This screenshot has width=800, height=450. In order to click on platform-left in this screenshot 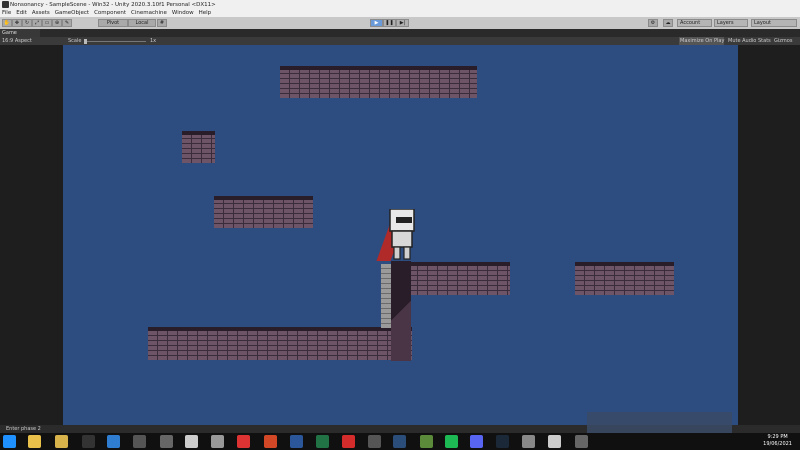, I will do `click(263, 212)`.